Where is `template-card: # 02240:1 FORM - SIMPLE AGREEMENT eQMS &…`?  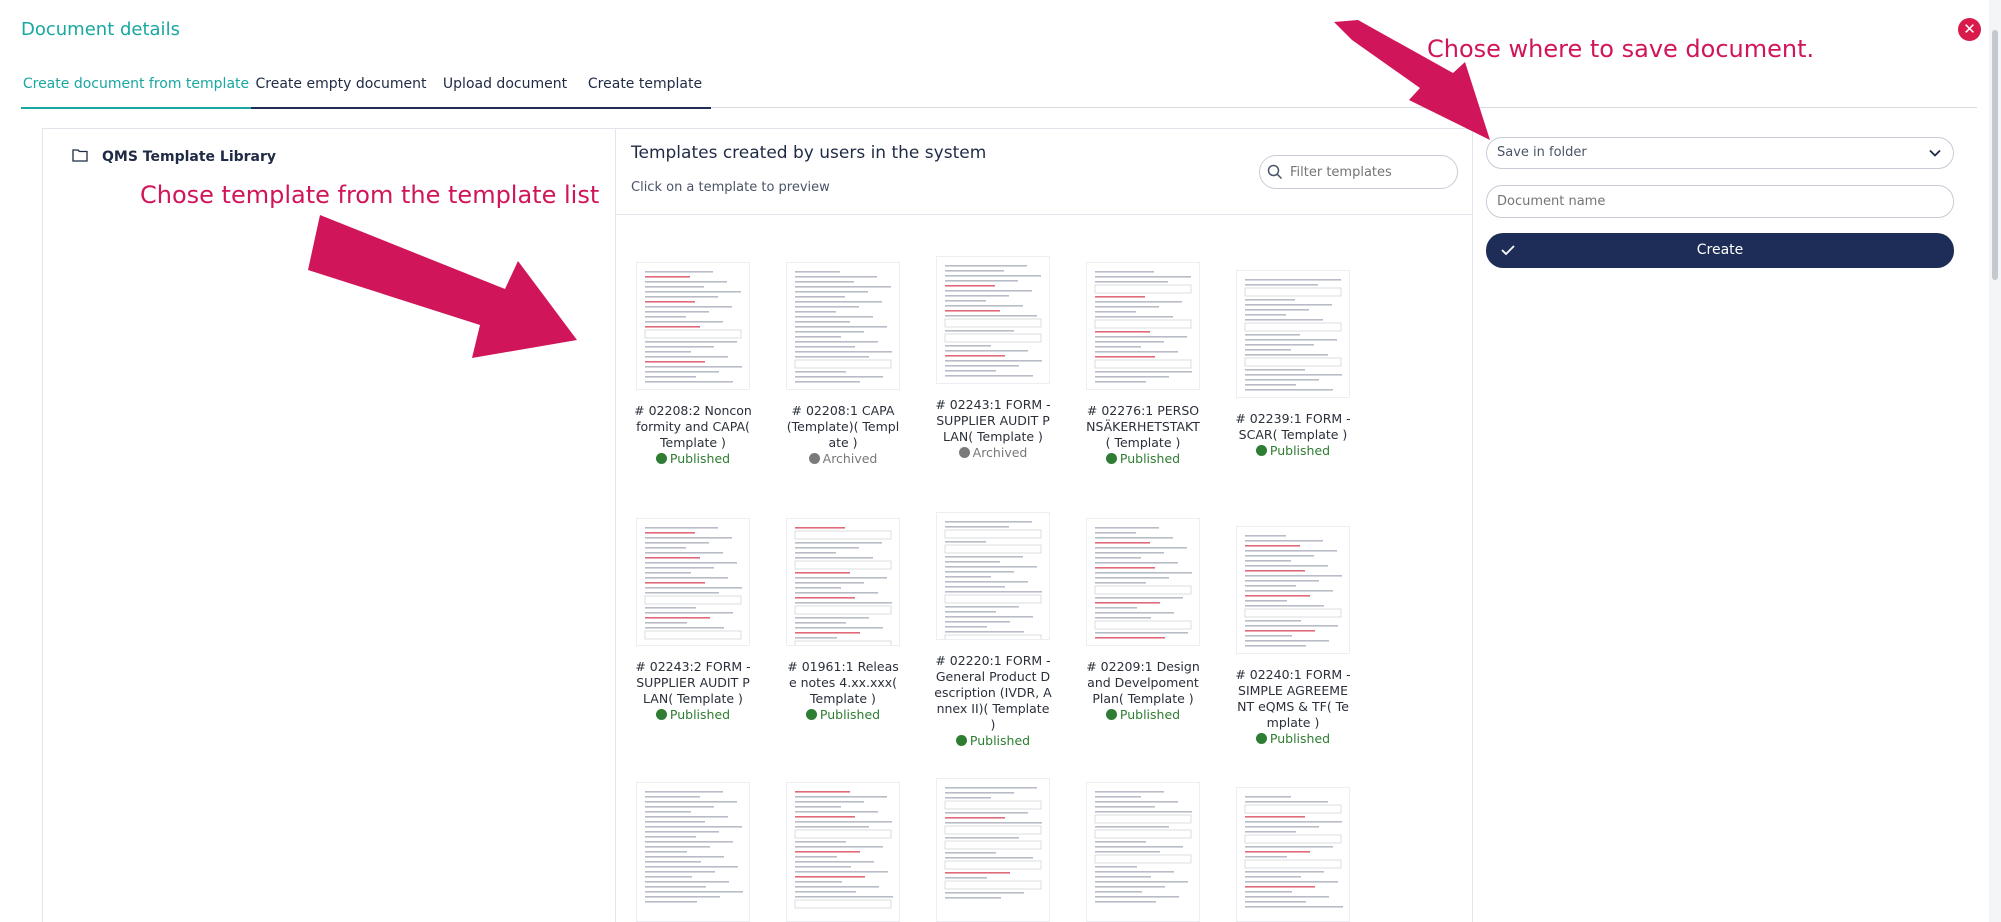 template-card: # 02240:1 FORM - SIMPLE AGREEMENT eQMS &… is located at coordinates (1293, 707).